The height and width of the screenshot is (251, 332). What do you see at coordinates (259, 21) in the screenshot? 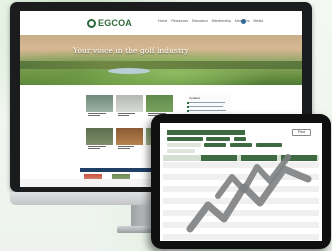
I see `nav-item-media: Media` at bounding box center [259, 21].